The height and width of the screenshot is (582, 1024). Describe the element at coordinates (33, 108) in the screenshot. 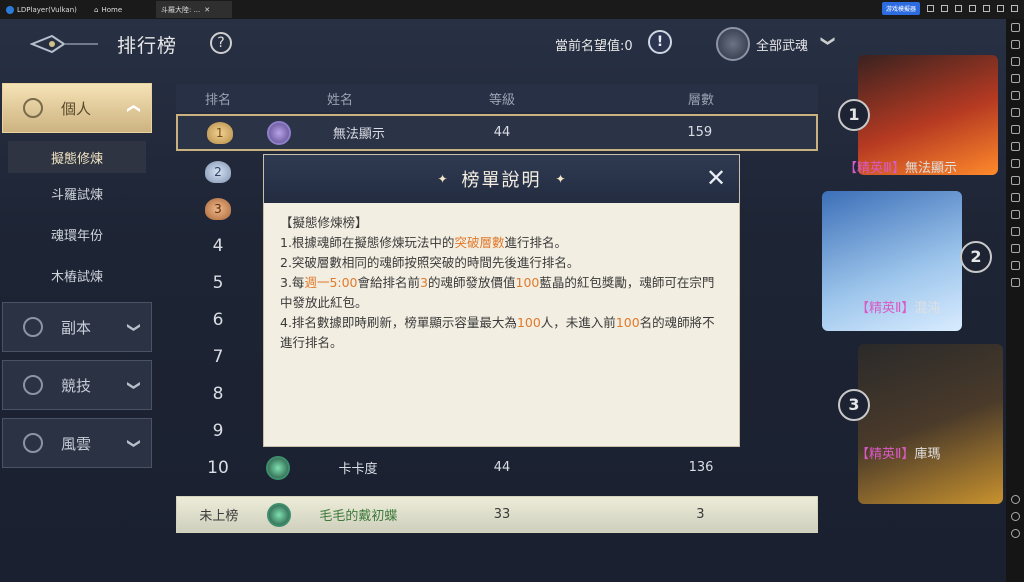

I see `personal-icon` at that location.